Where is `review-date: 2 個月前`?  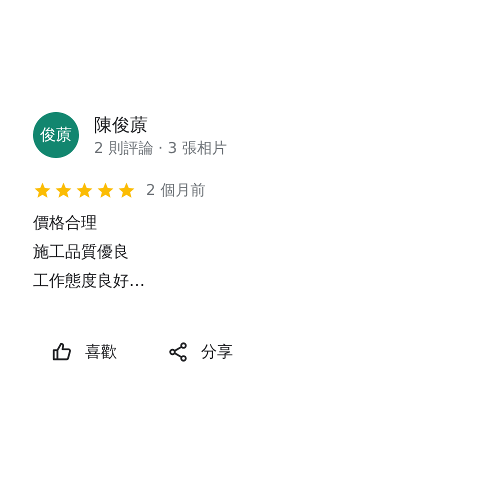 review-date: 2 個月前 is located at coordinates (176, 190).